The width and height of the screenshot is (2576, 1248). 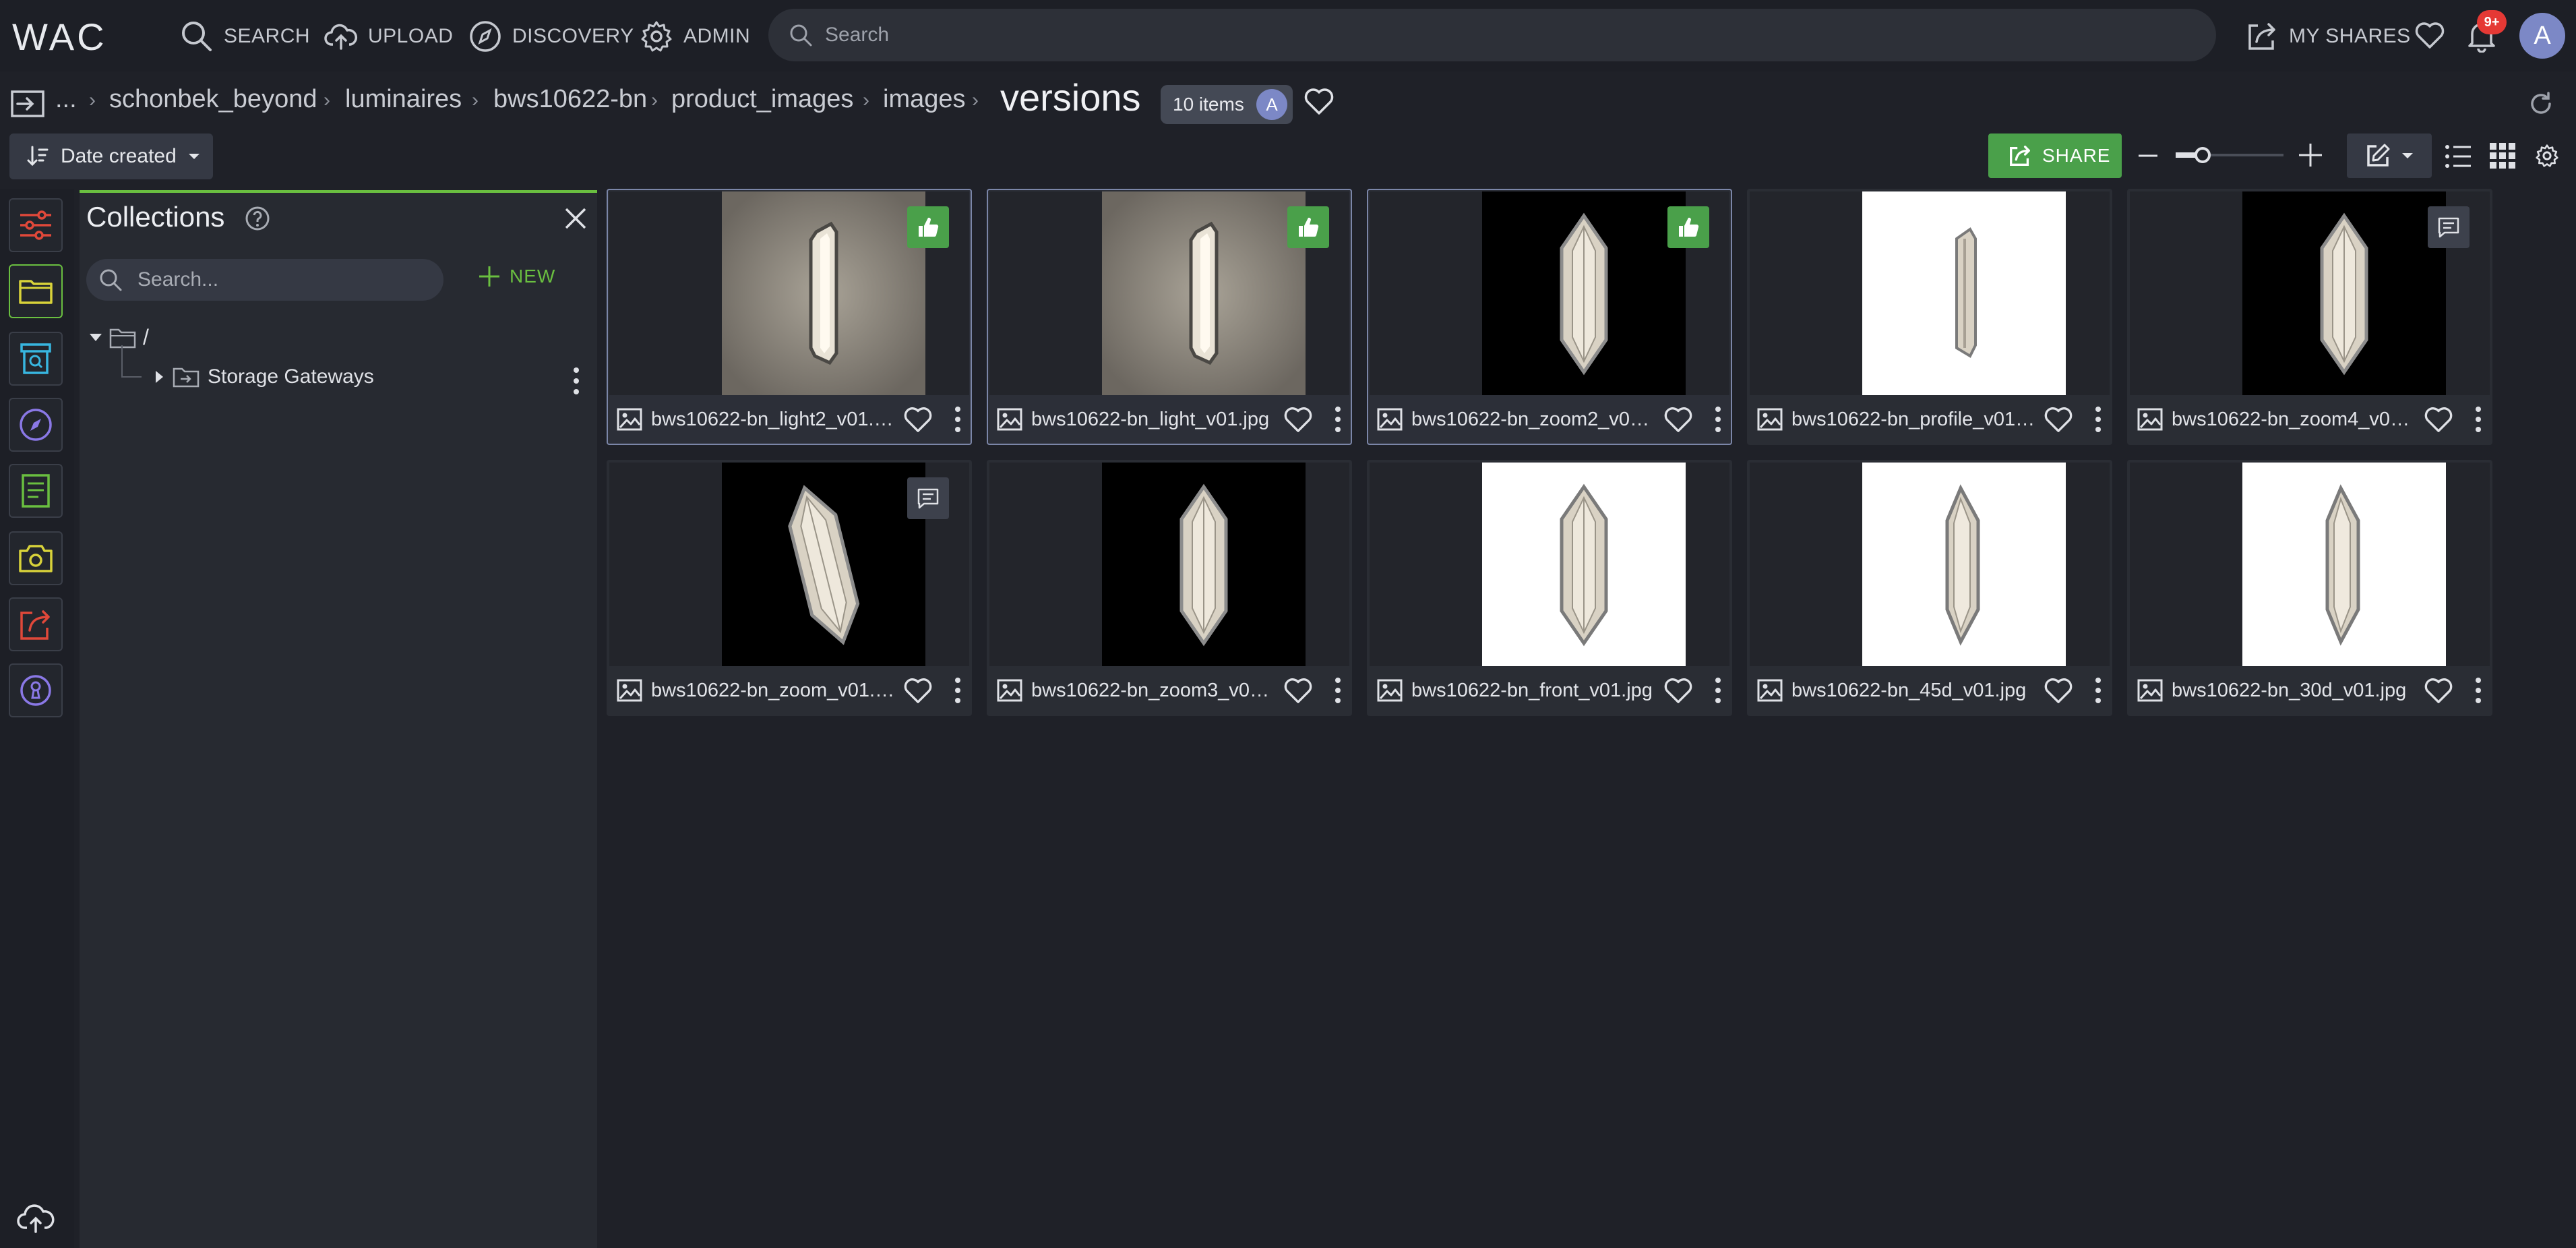 I want to click on nav-upload: UPLOAD, so click(x=389, y=36).